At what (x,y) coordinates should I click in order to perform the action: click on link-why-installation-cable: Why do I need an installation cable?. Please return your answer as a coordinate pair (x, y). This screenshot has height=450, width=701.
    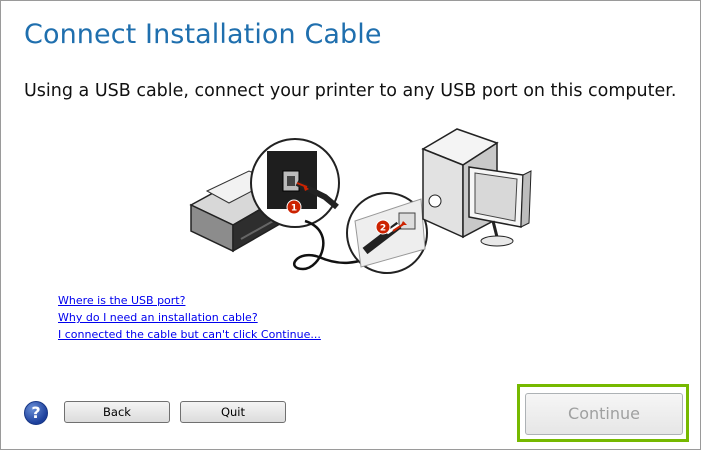
    Looking at the image, I should click on (189, 317).